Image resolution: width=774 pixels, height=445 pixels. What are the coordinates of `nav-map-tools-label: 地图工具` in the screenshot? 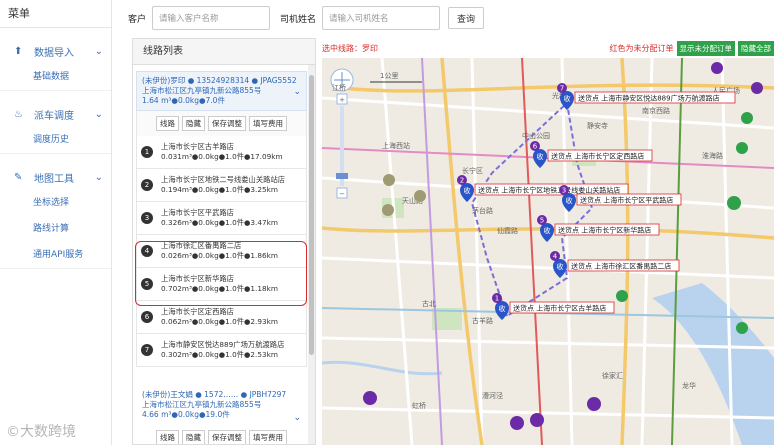 It's located at (54, 179).